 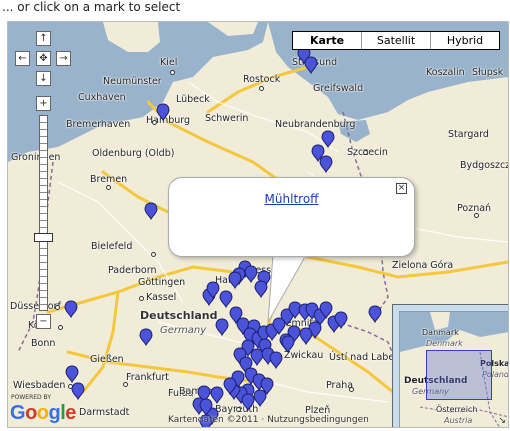 I want to click on pan-up-icon: ↑, so click(x=43, y=38).